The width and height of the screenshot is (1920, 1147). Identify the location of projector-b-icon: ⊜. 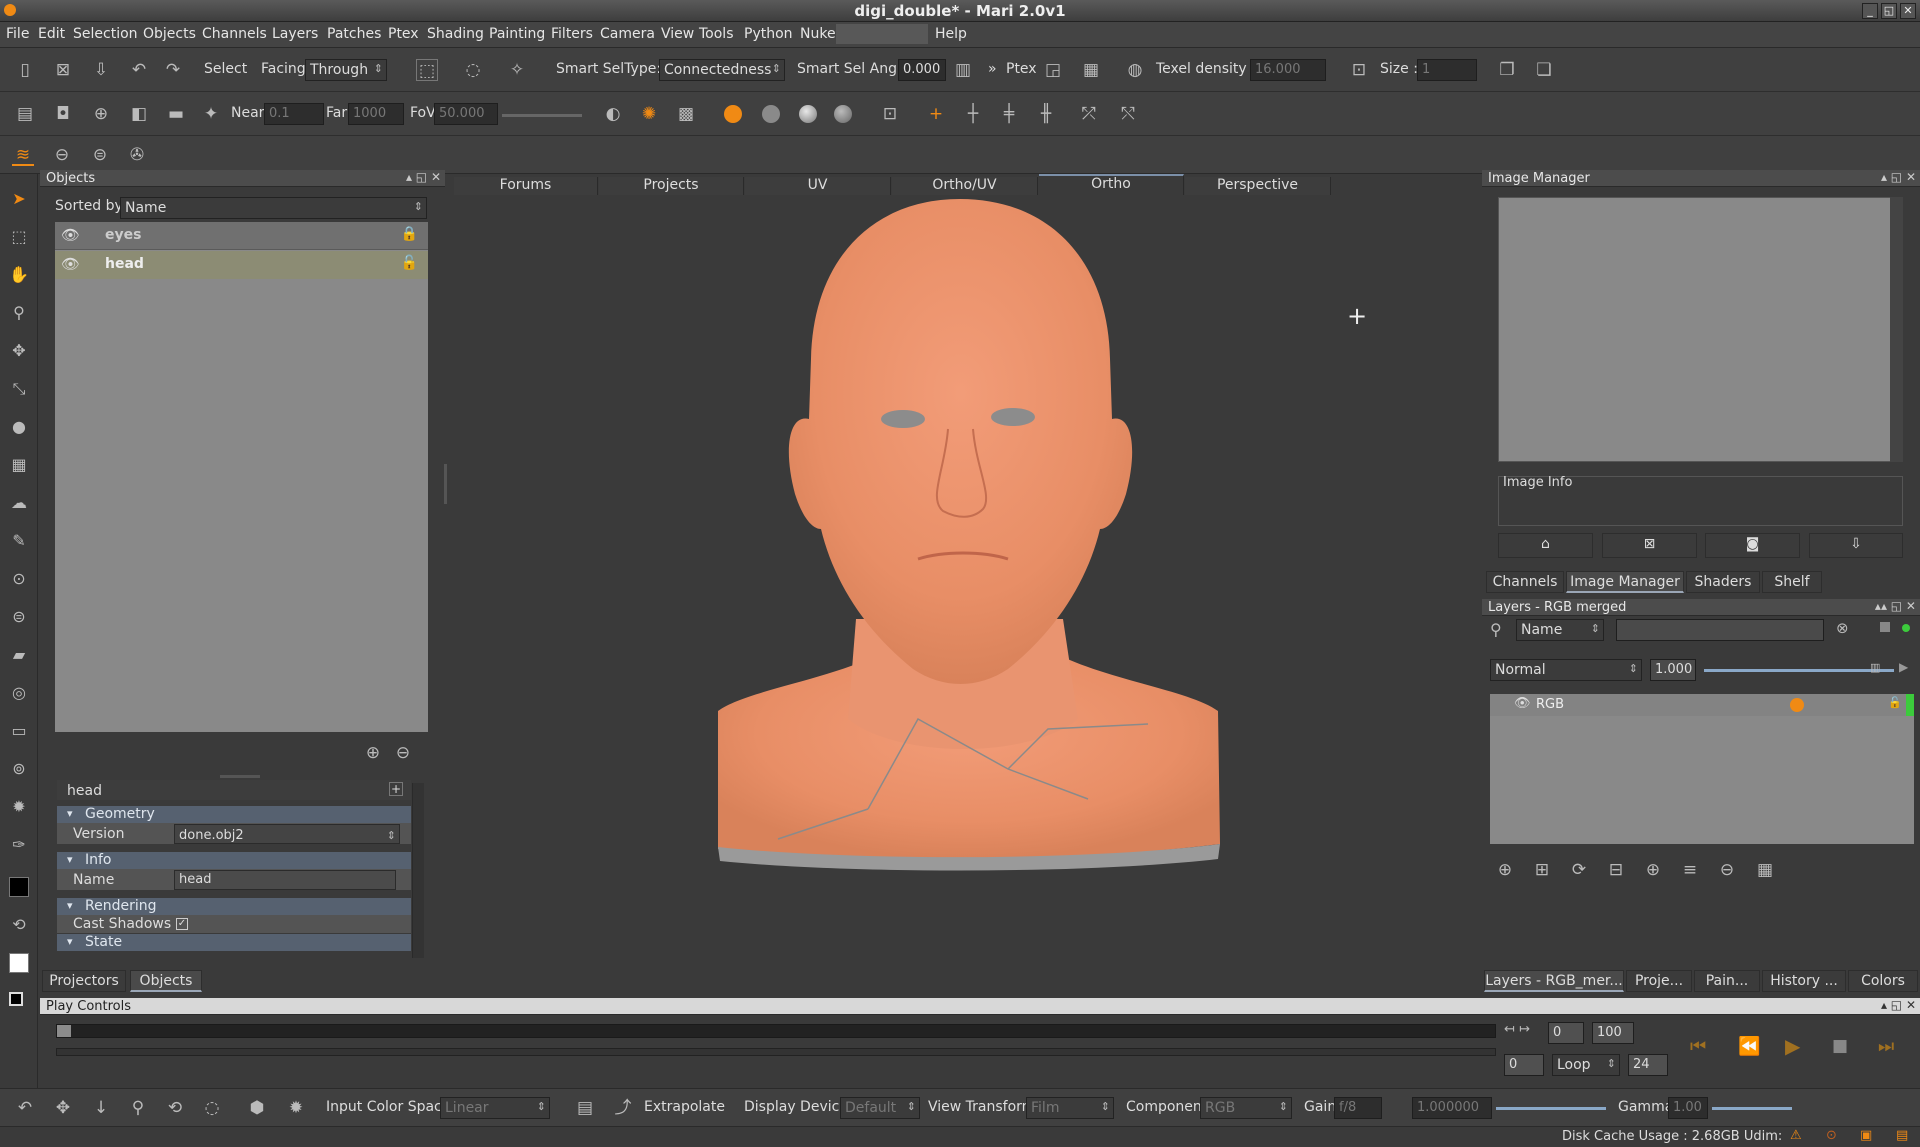
(100, 155).